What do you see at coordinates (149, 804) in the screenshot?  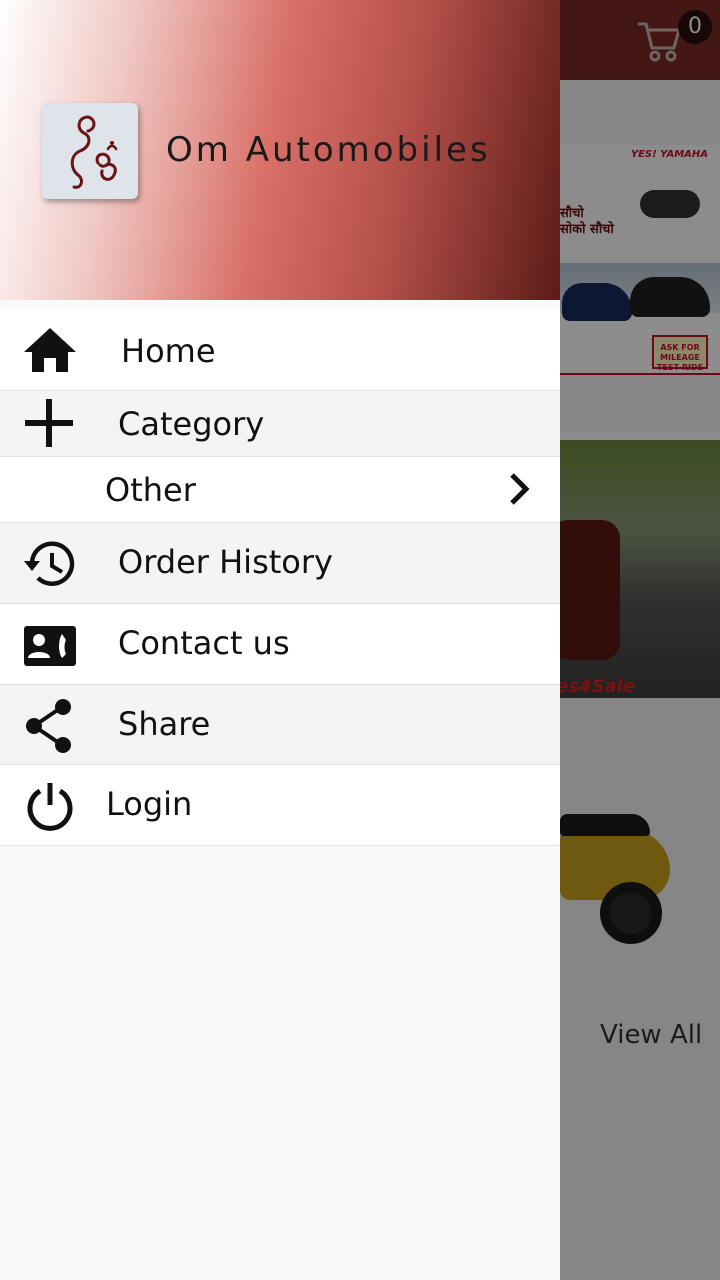 I see `drawer-item-label: Login` at bounding box center [149, 804].